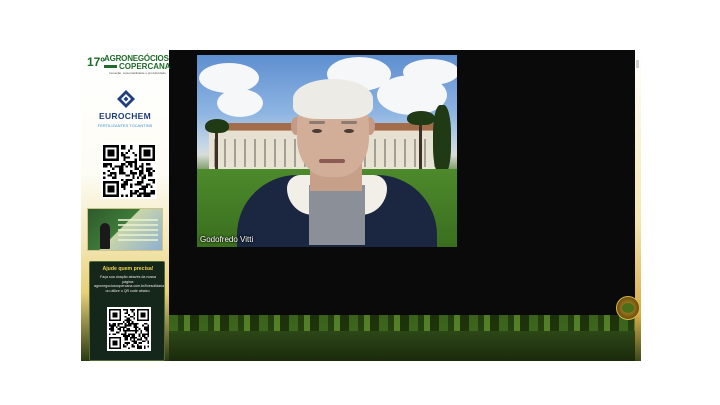 Image resolution: width=720 pixels, height=405 pixels. I want to click on participant-name-label: Godofredo Vitti, so click(227, 239).